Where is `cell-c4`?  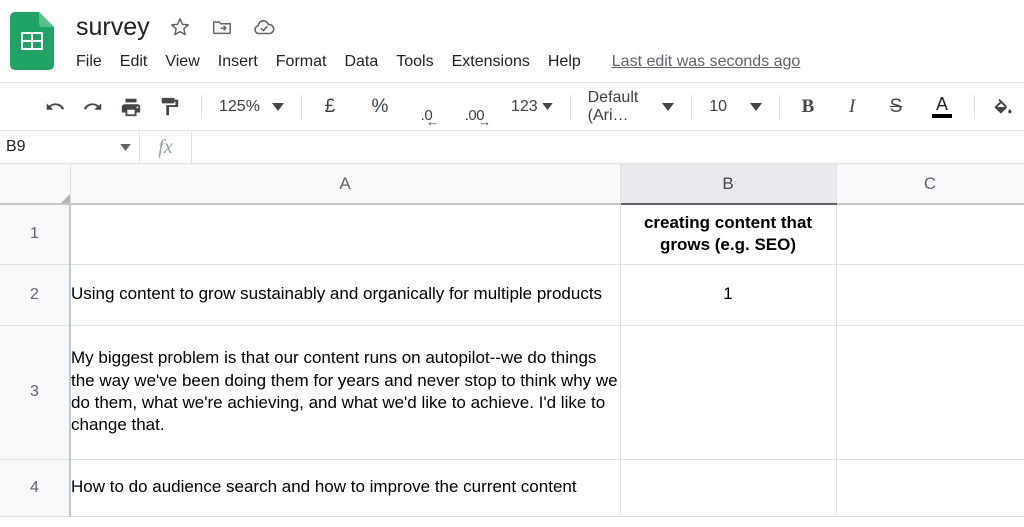 cell-c4 is located at coordinates (930, 488).